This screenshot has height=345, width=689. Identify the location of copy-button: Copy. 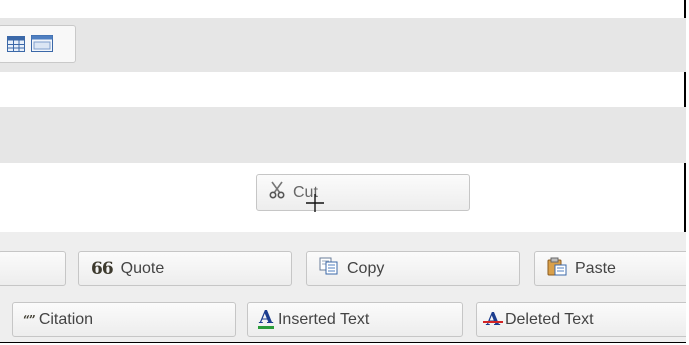
(413, 268).